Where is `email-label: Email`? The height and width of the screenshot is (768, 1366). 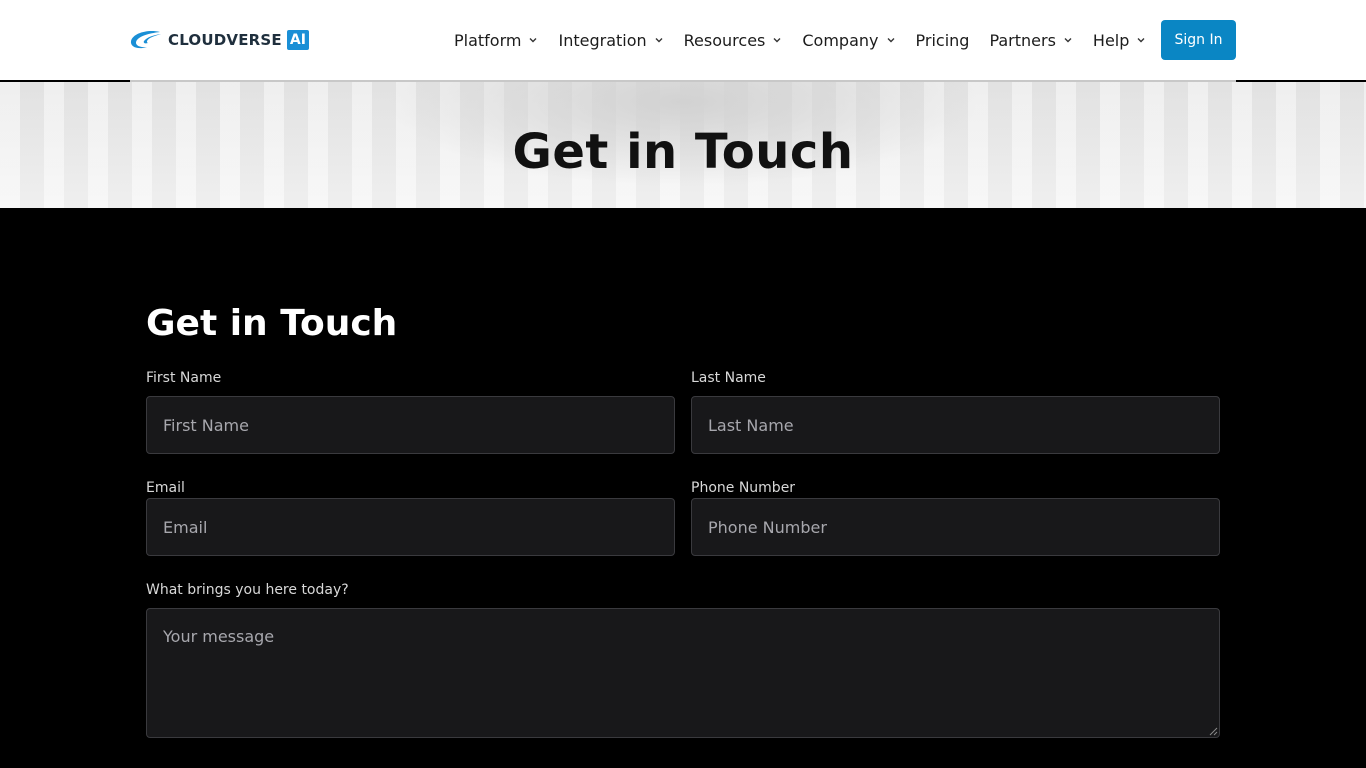
email-label: Email is located at coordinates (165, 488).